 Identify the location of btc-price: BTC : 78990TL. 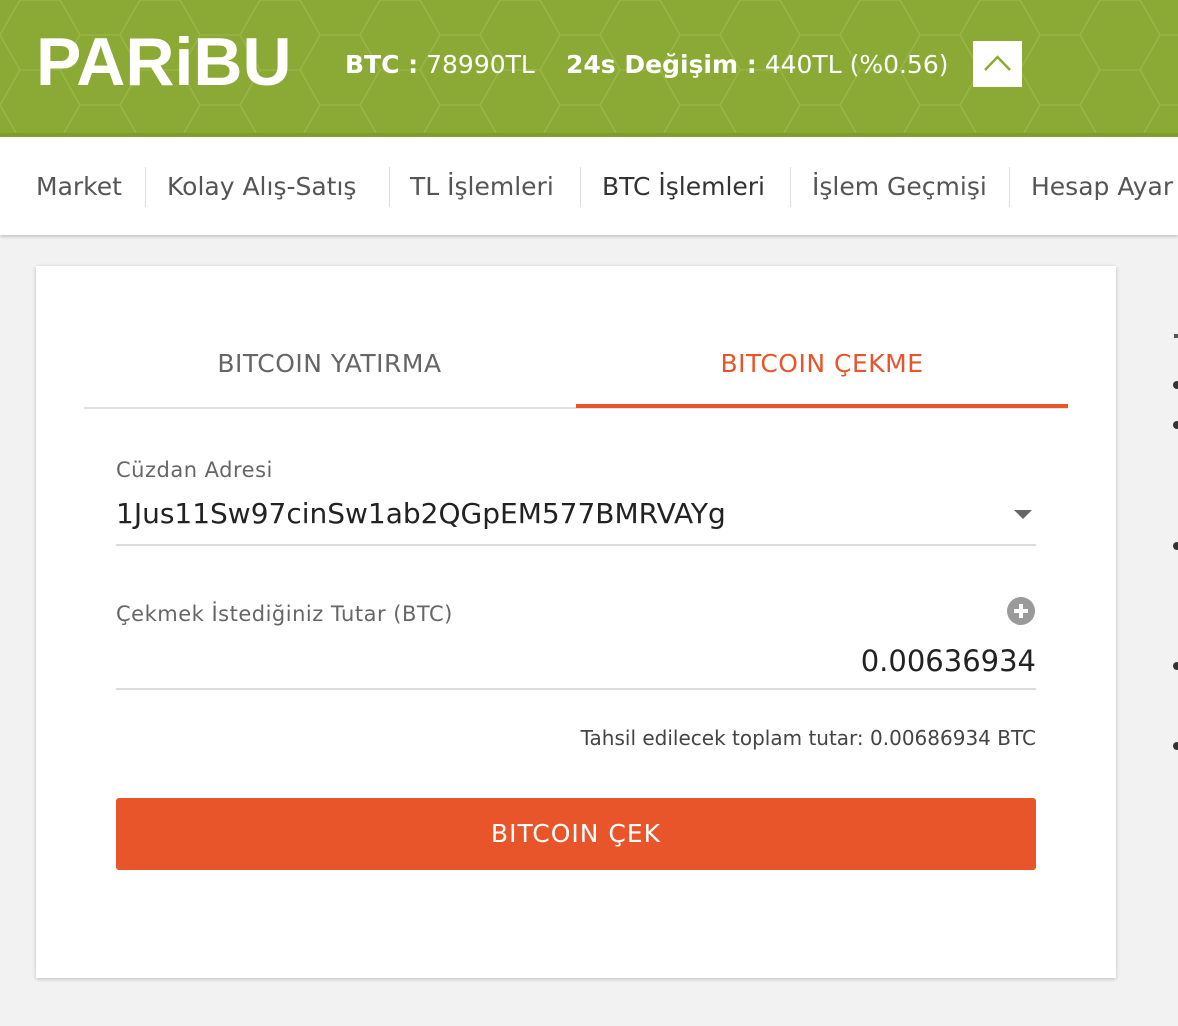
(440, 65).